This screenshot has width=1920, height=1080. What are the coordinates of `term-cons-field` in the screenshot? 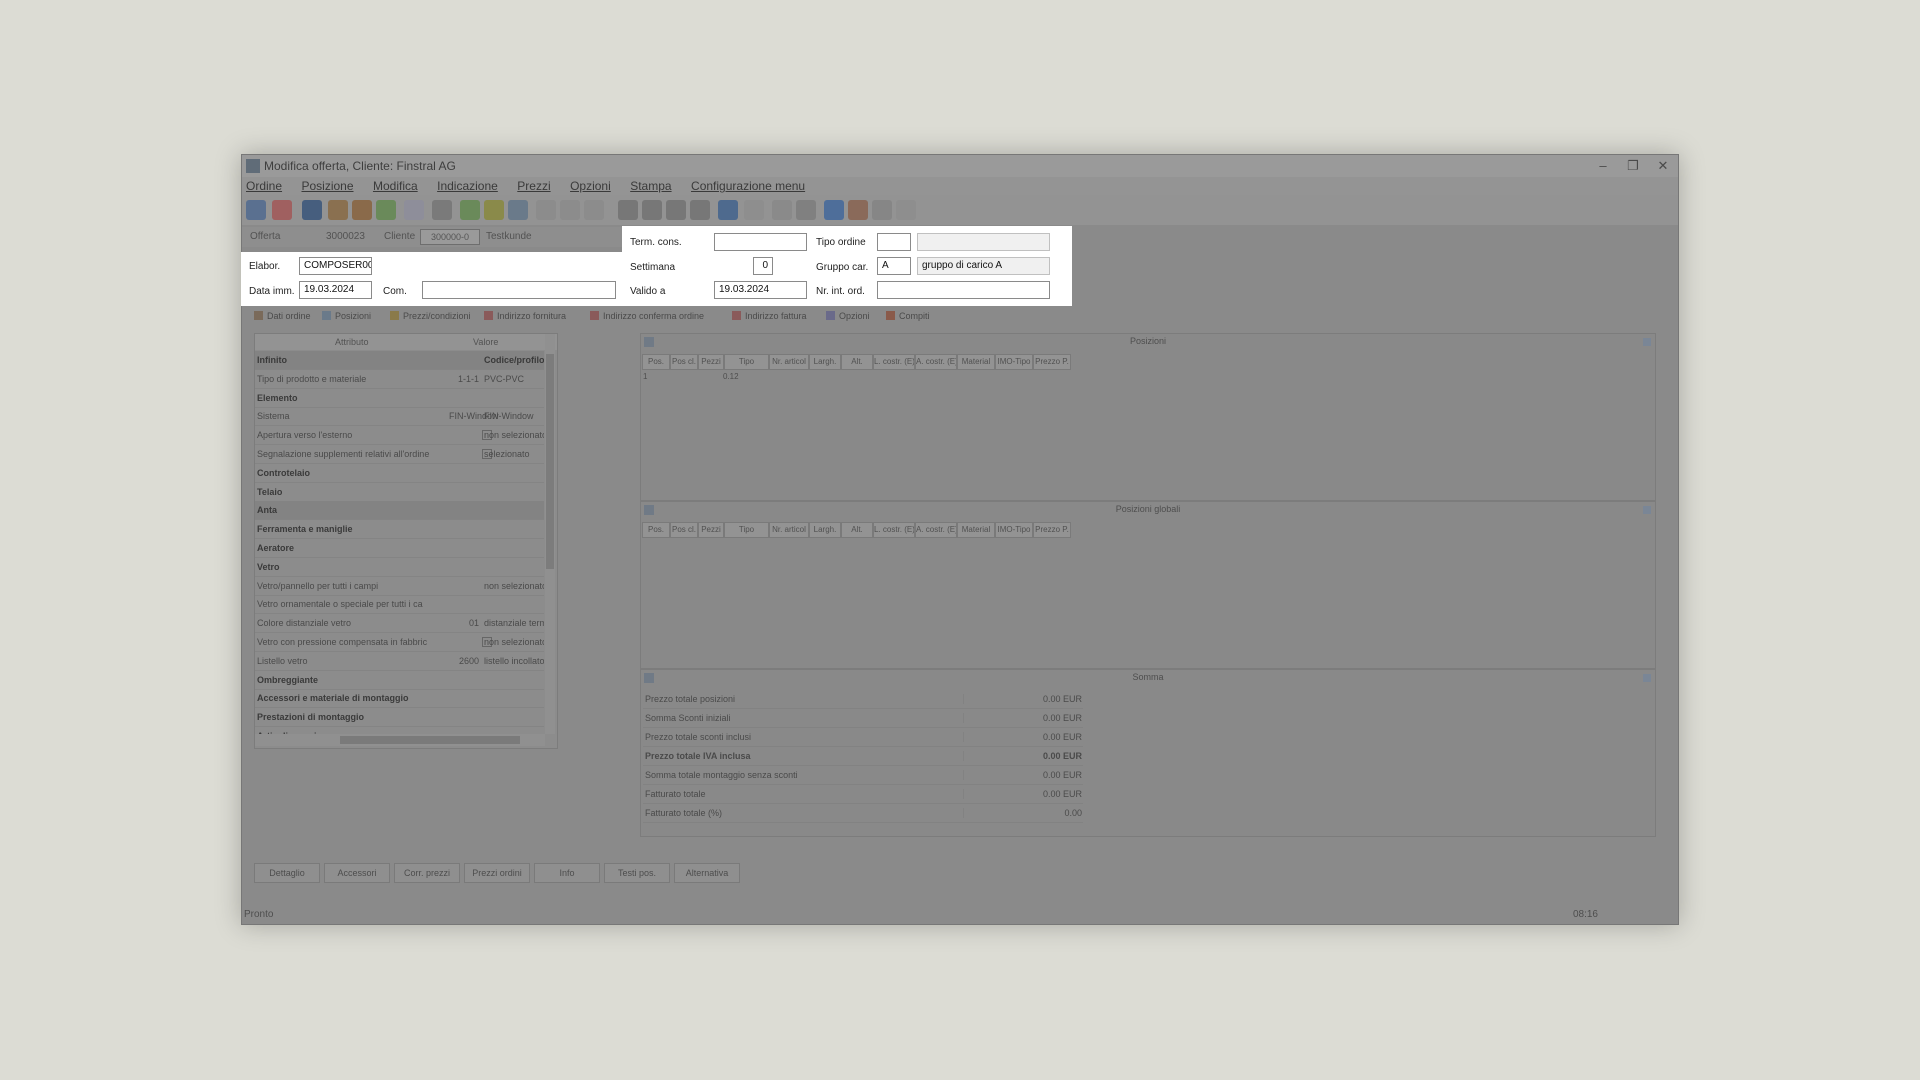 It's located at (760, 242).